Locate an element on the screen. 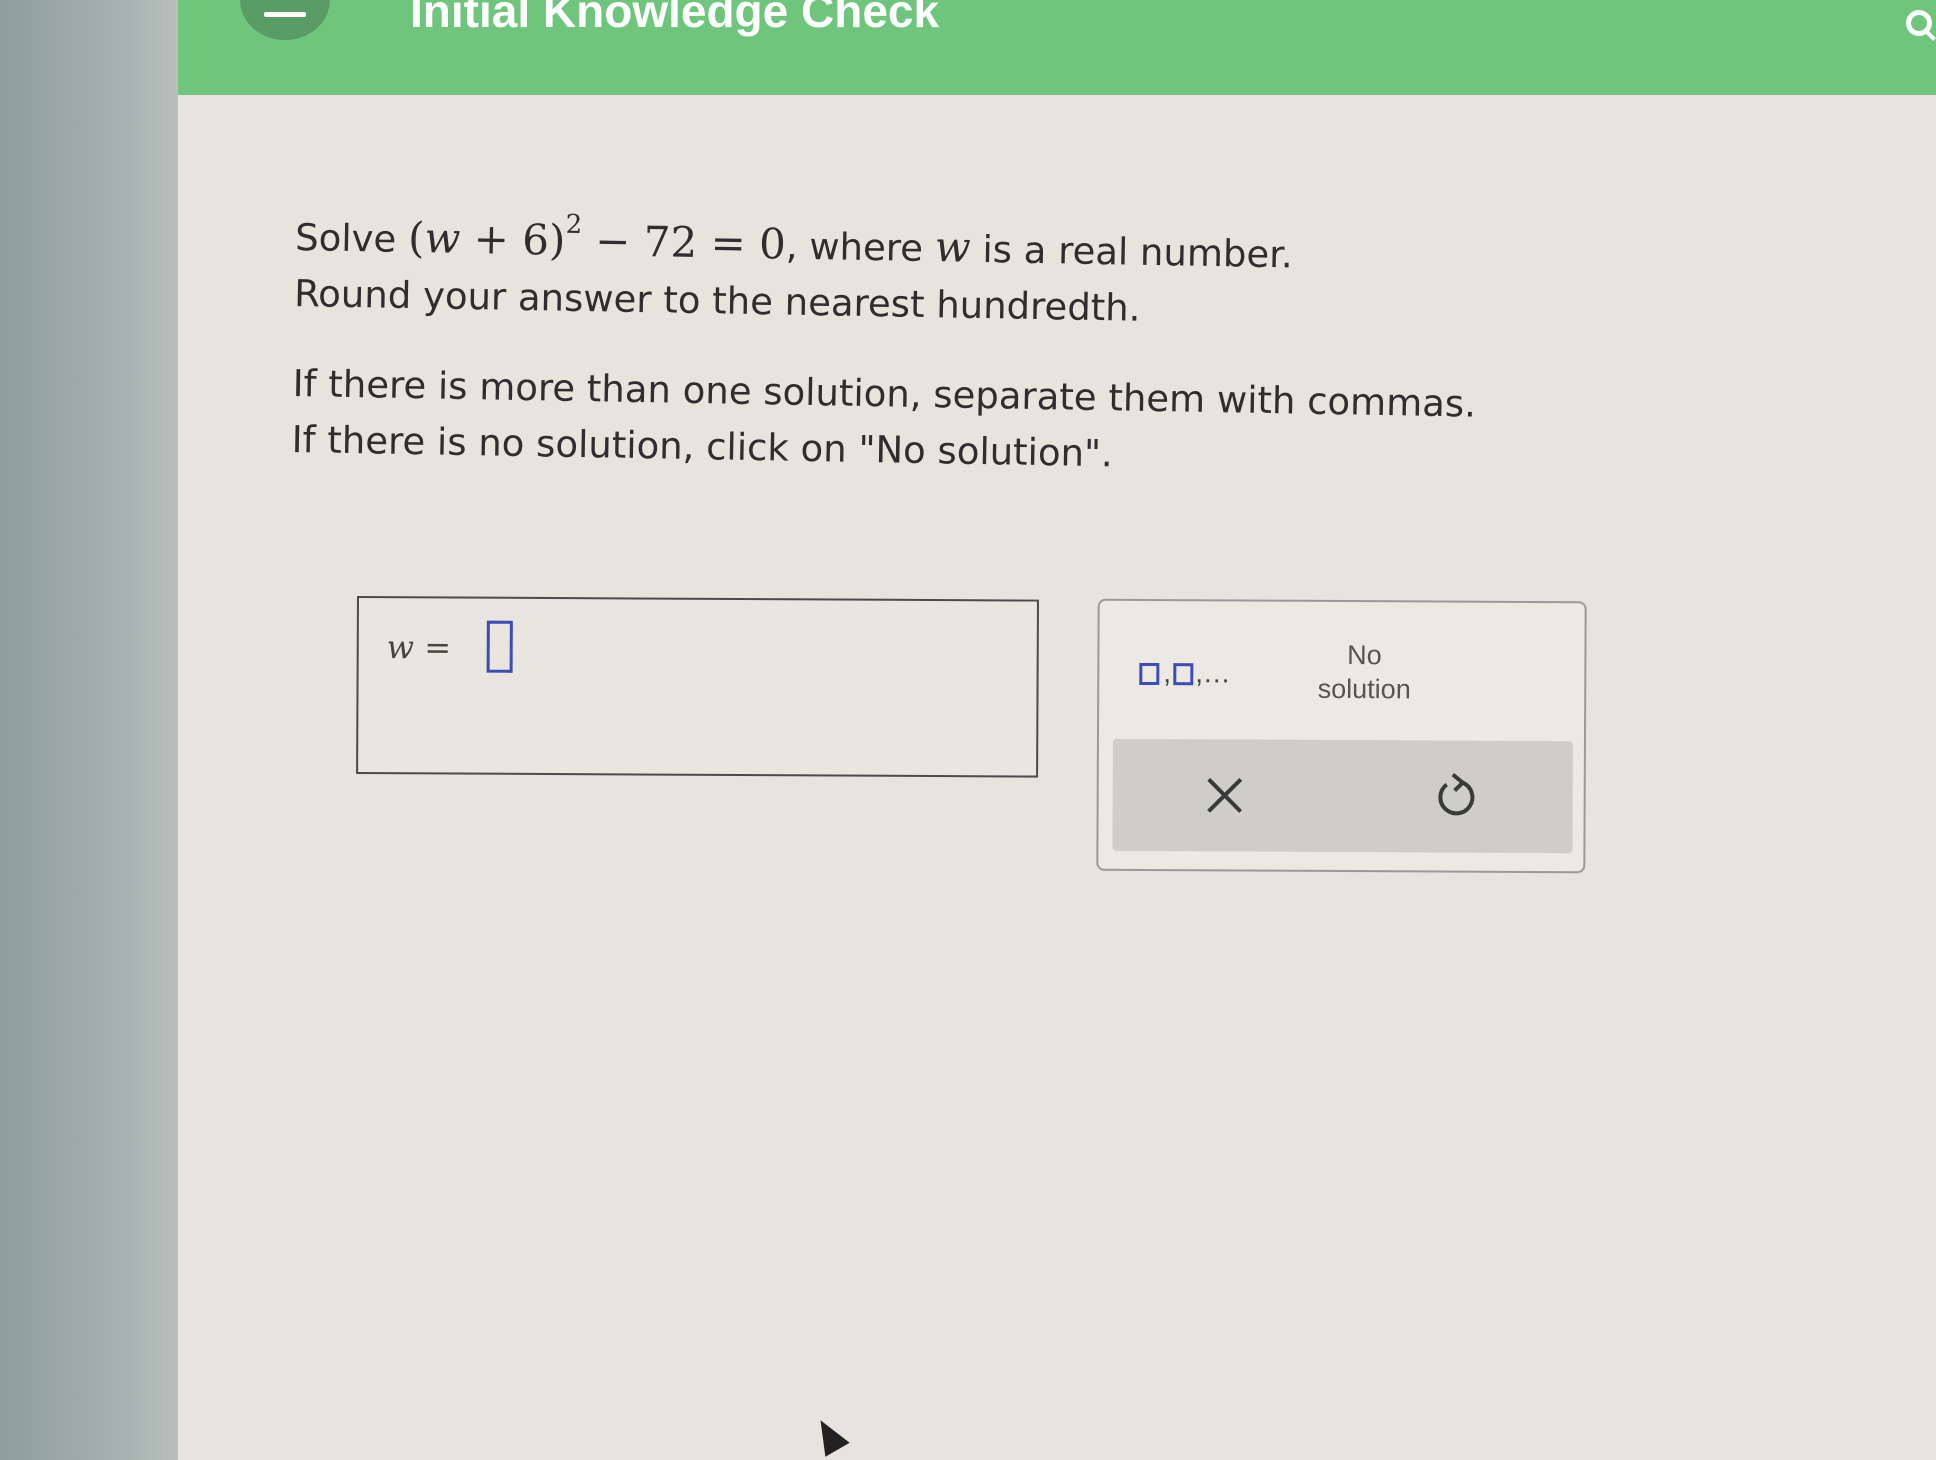  eq-rest: − 72 = 0 is located at coordinates (684, 242).